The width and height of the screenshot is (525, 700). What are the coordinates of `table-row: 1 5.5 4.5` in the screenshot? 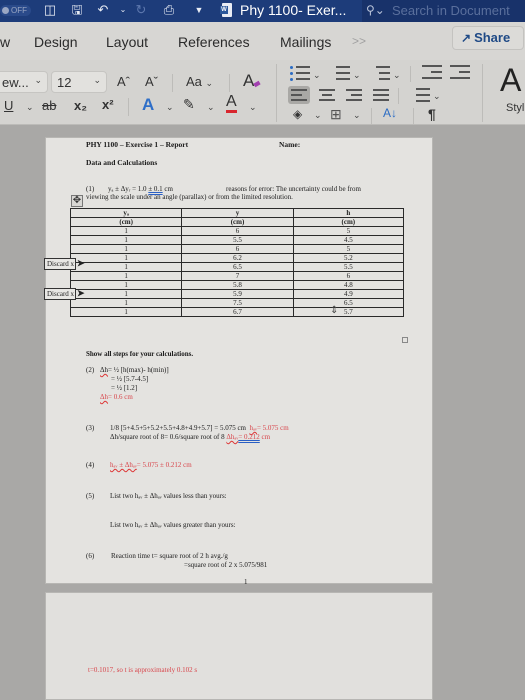 It's located at (237, 240).